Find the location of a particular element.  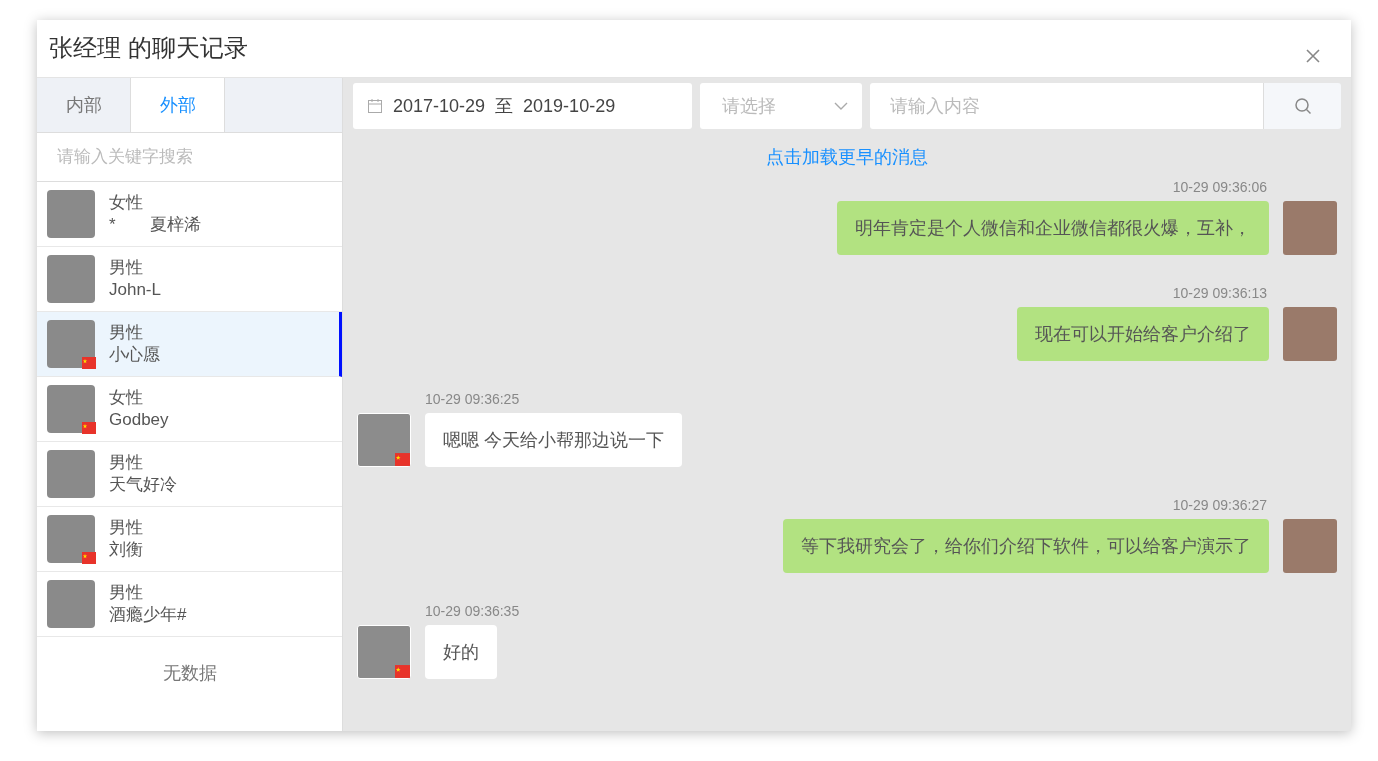

contact-name: 酒瘾少年# is located at coordinates (148, 615).